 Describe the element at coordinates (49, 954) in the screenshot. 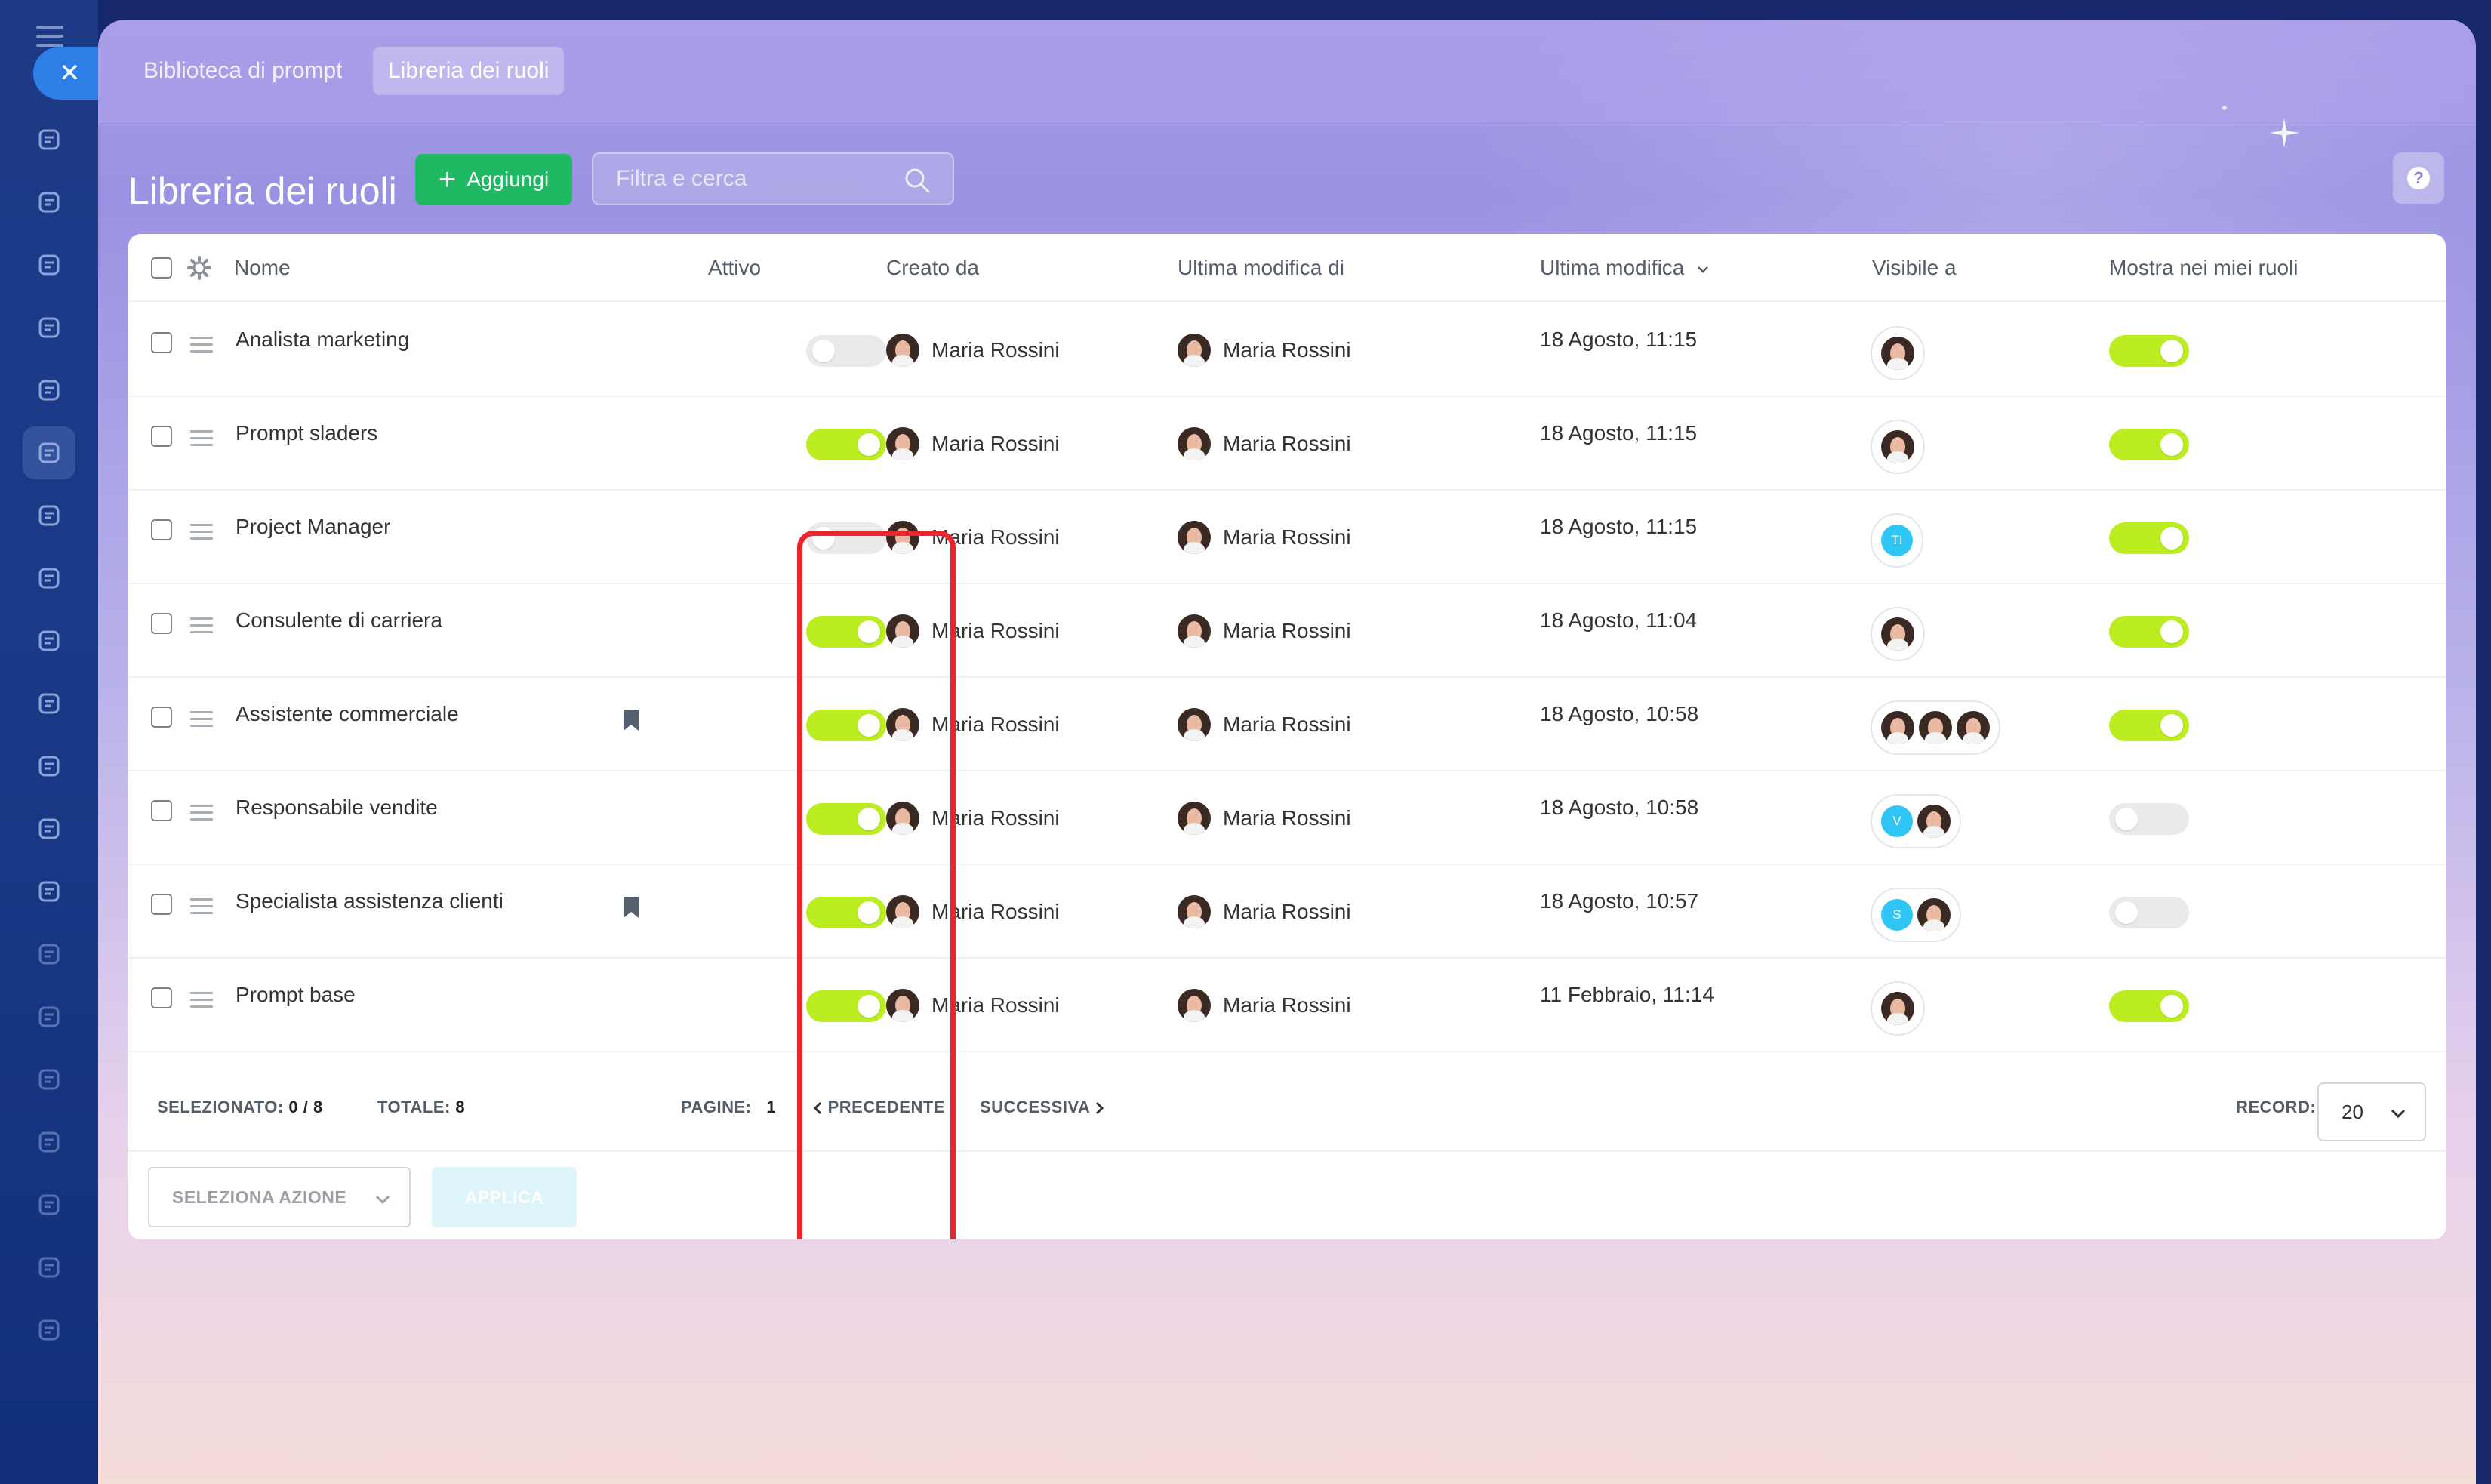

I see `id-card-icon` at that location.